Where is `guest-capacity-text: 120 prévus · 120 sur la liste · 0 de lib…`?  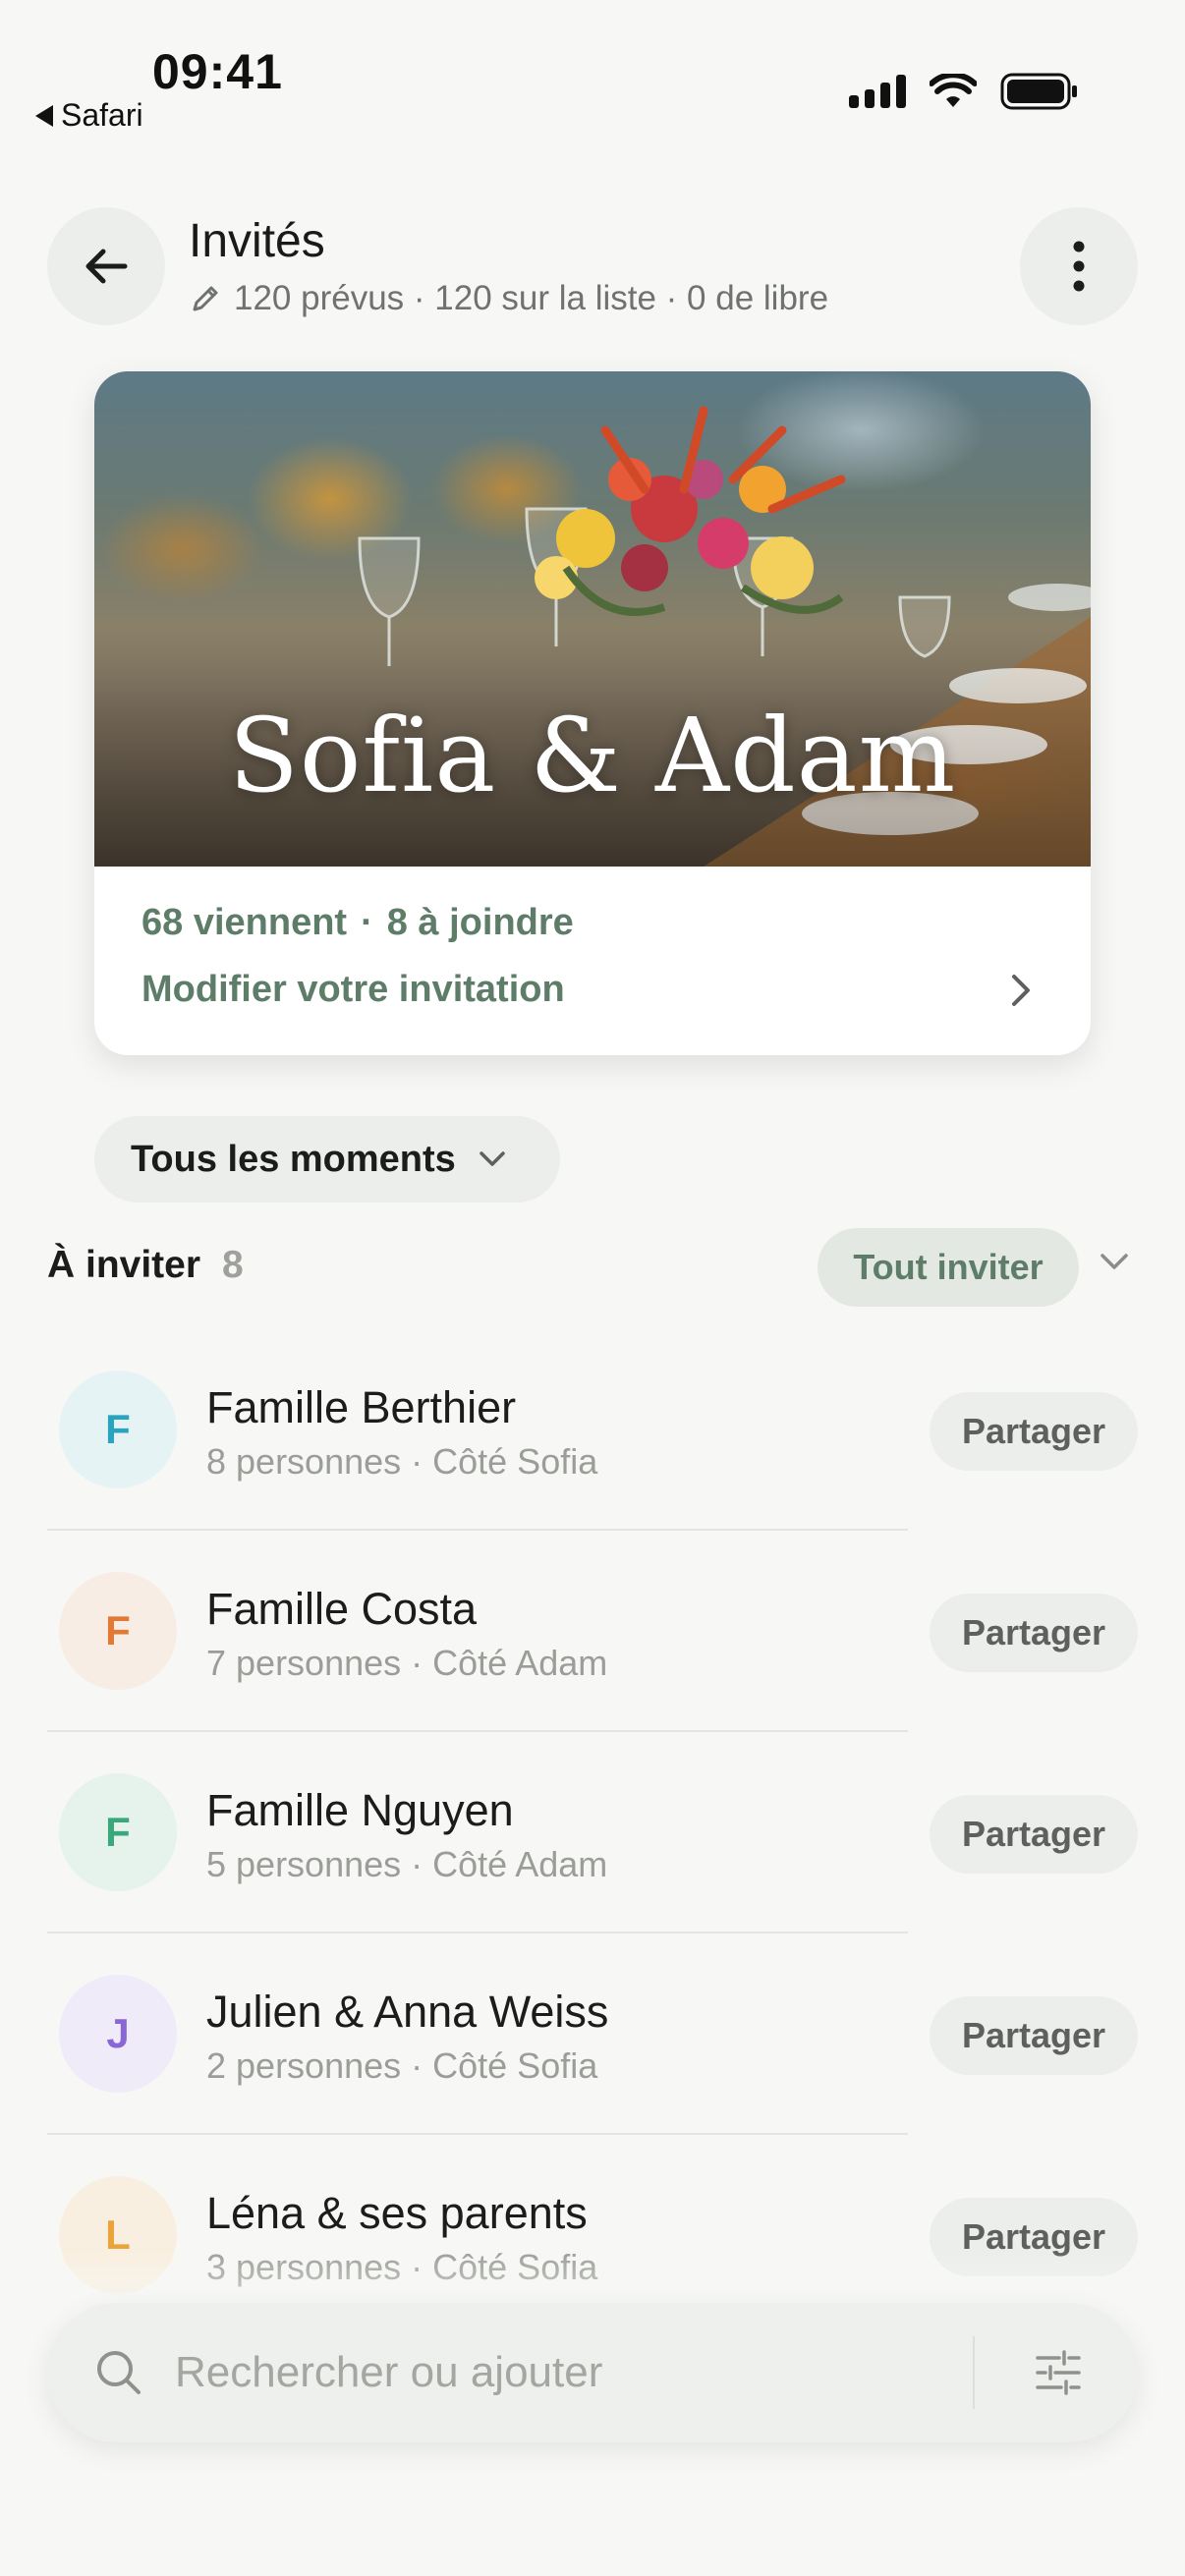
guest-capacity-text: 120 prévus · 120 sur la liste · 0 de lib… is located at coordinates (532, 298).